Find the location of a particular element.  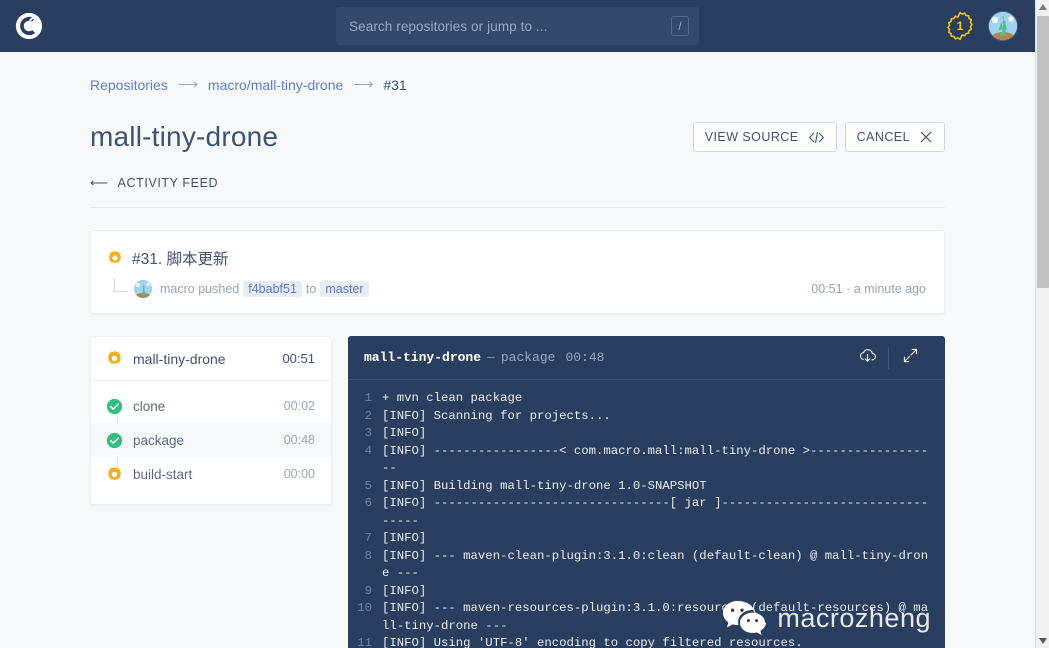

download-logs-button is located at coordinates (867, 358).